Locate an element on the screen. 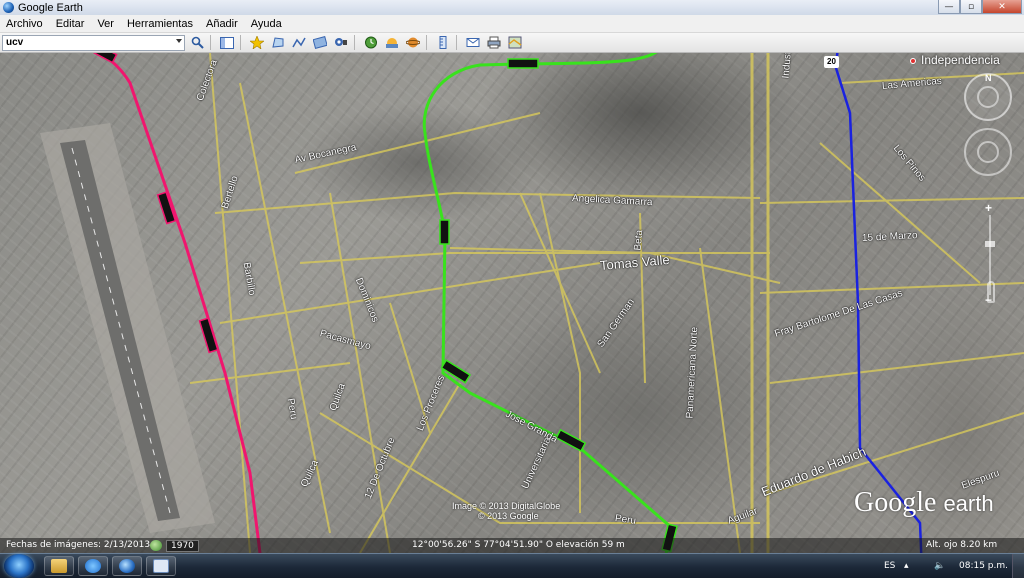 The height and width of the screenshot is (578, 1024). imagery-copyright: Image © 2013 DigitalGlobe © 2013 Google is located at coordinates (506, 511).